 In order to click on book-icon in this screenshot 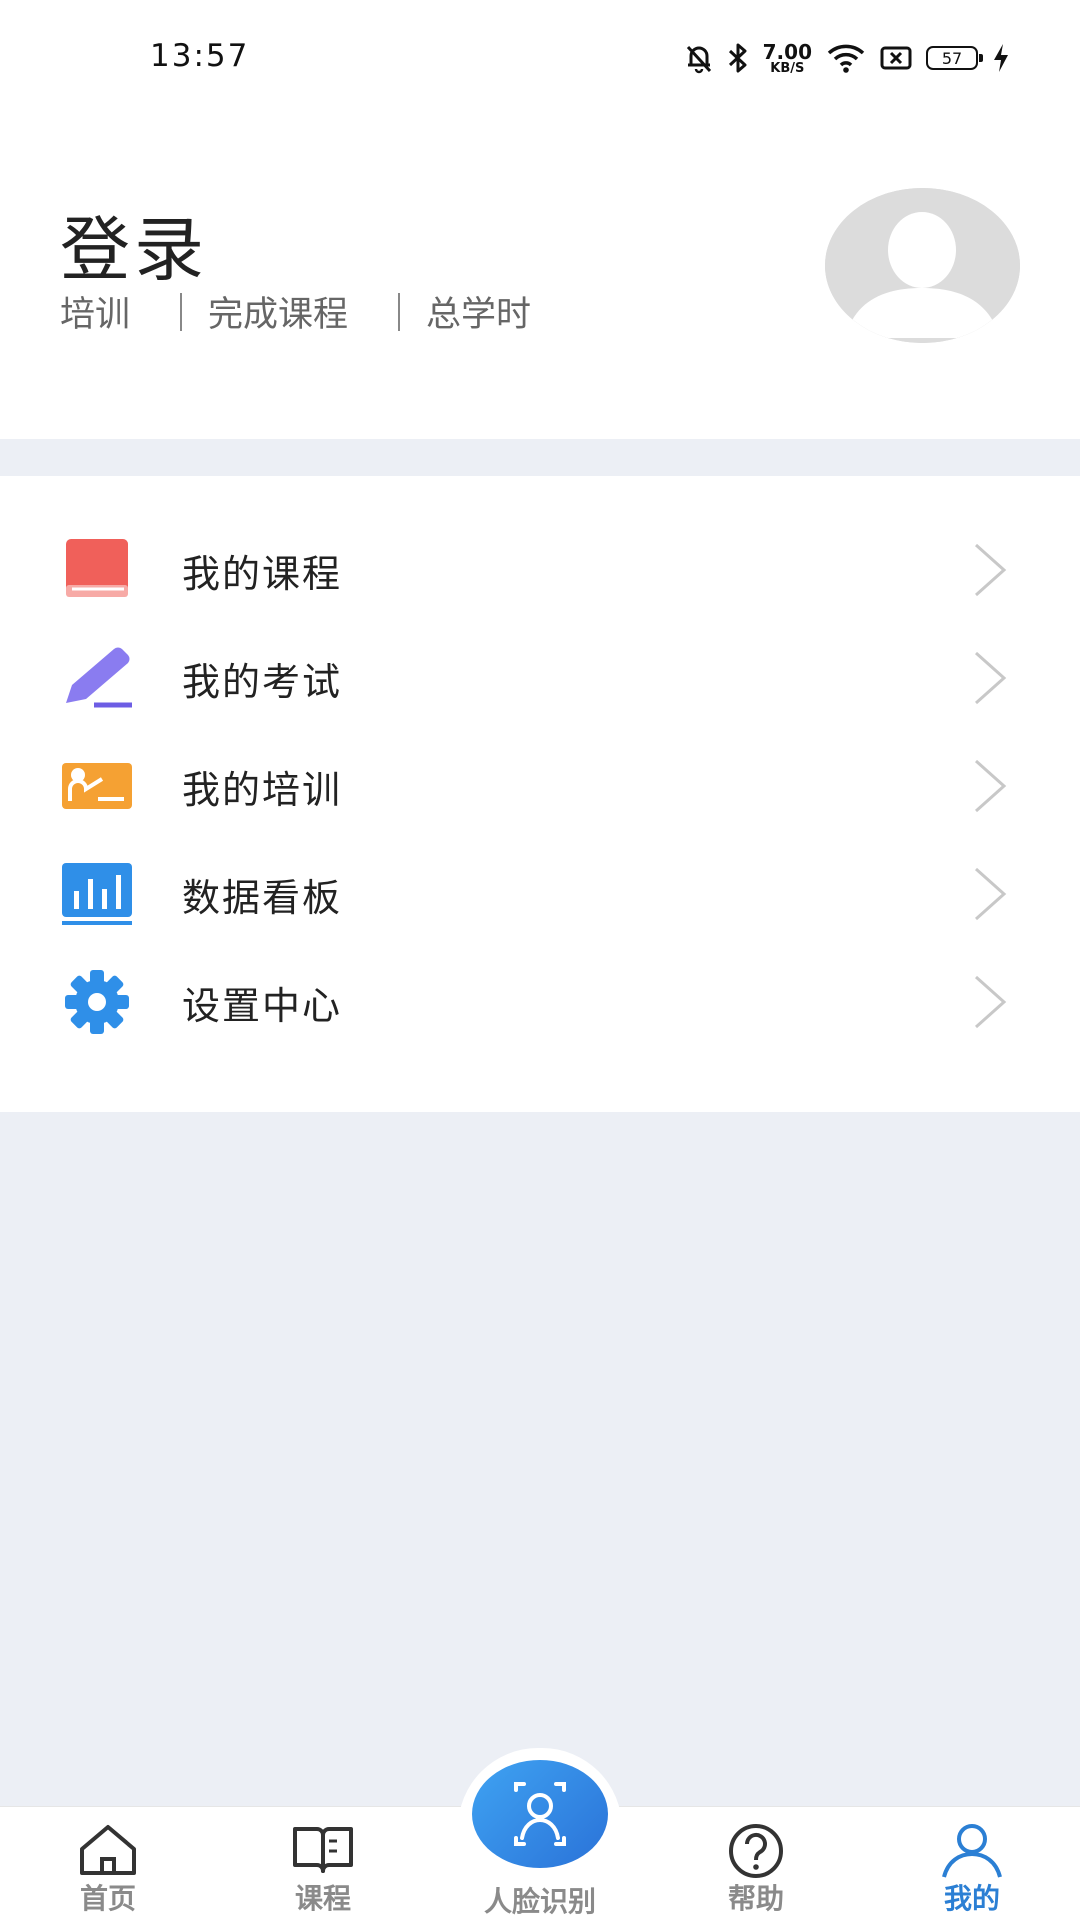, I will do `click(97, 568)`.